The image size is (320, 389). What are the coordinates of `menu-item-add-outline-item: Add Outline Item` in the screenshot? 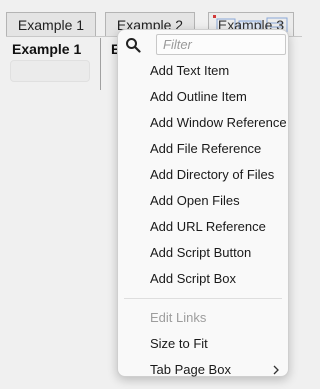 It's located at (203, 97).